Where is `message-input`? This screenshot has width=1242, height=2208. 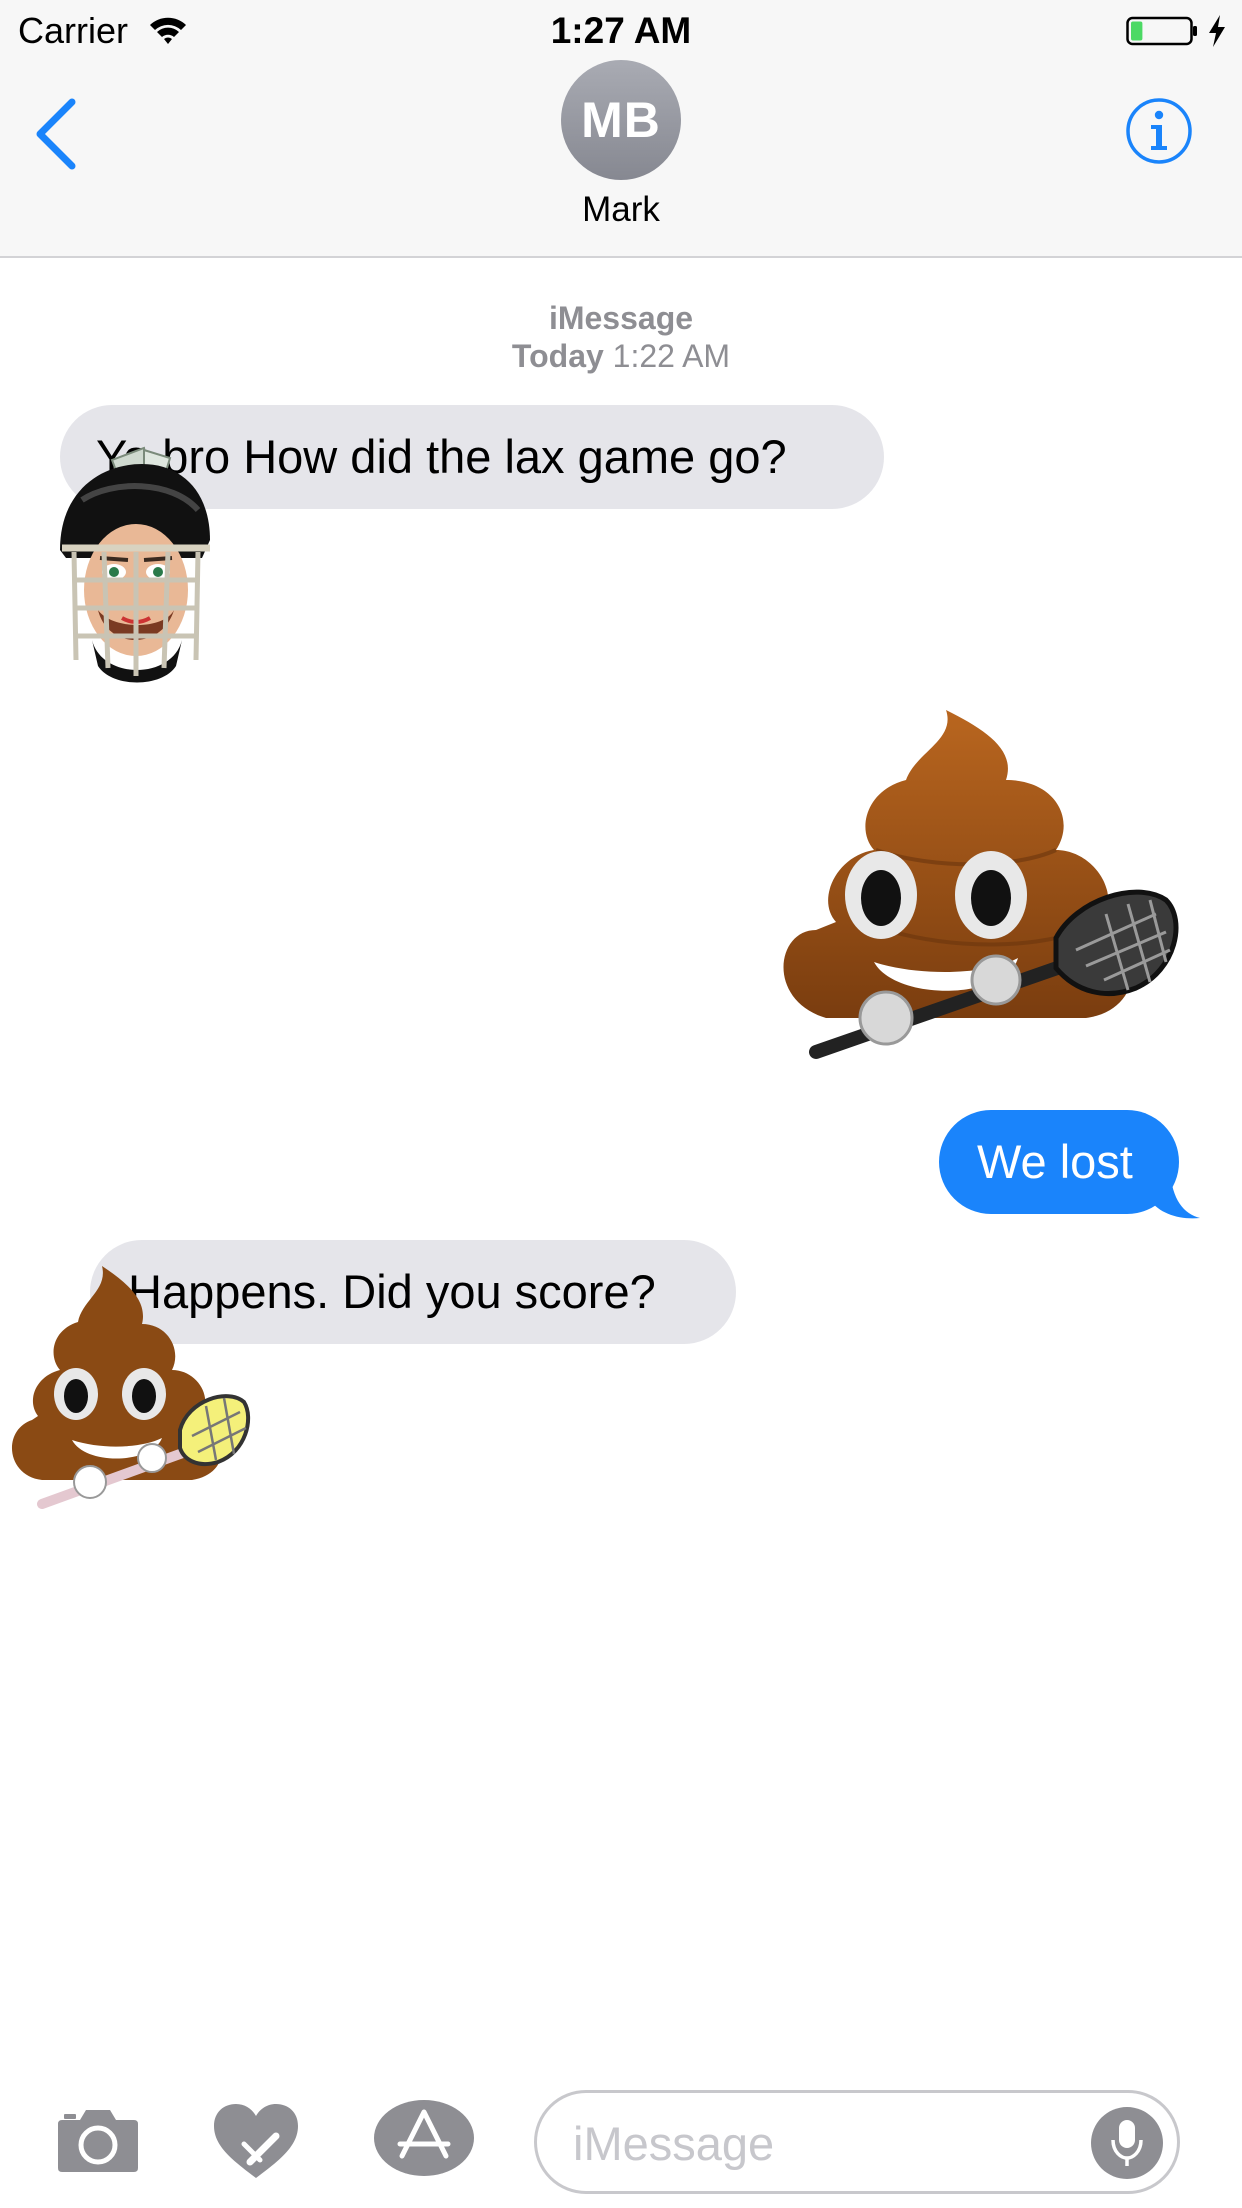 message-input is located at coordinates (833, 2143).